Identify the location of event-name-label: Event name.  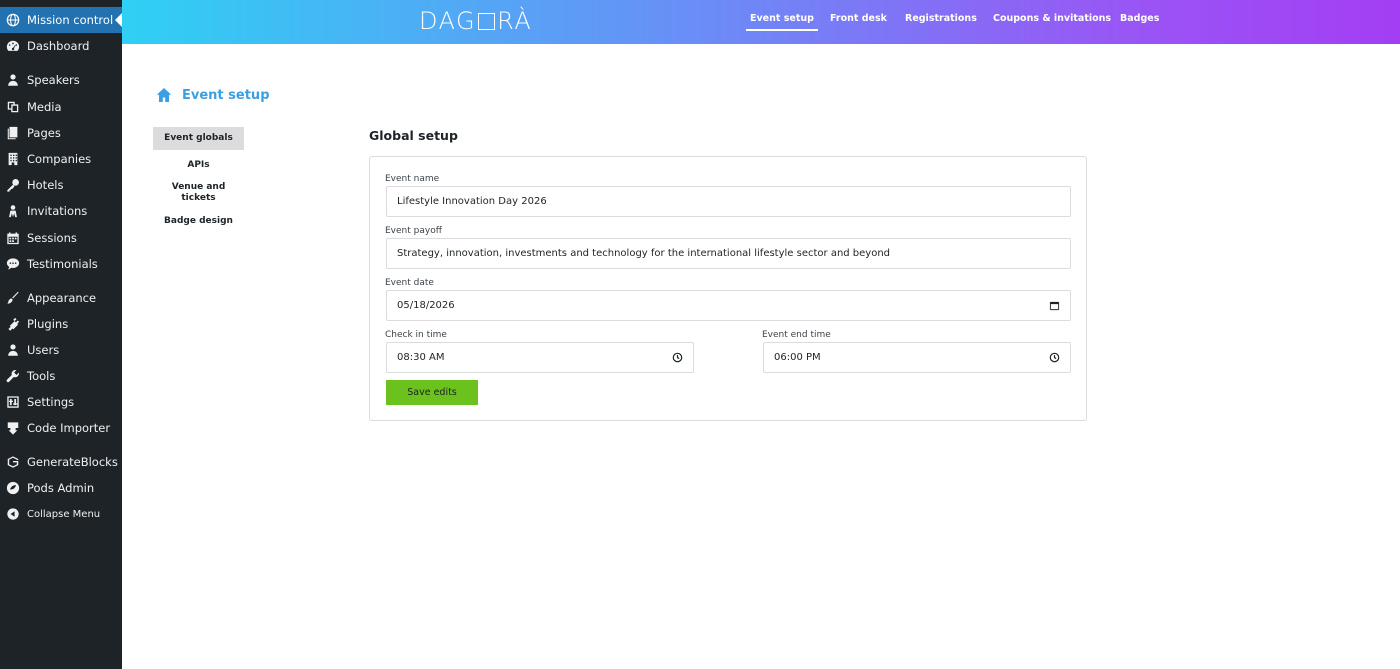
(412, 179).